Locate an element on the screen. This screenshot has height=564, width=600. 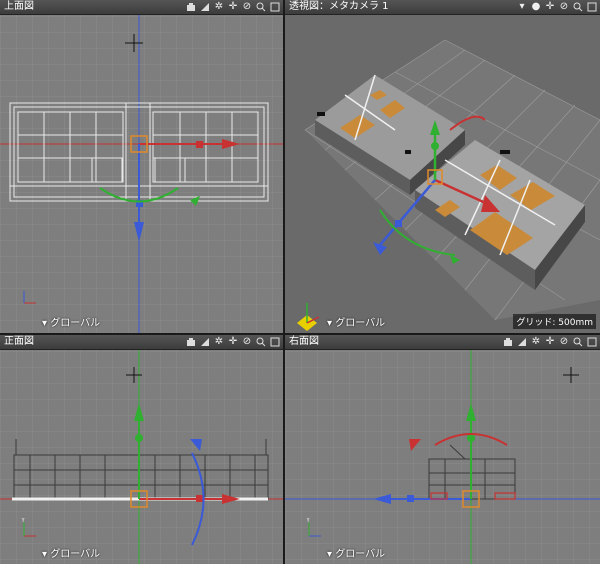
viewport-top-titlebar: 上面図 ✲ ✛ ⊘ is located at coordinates (141, 7).